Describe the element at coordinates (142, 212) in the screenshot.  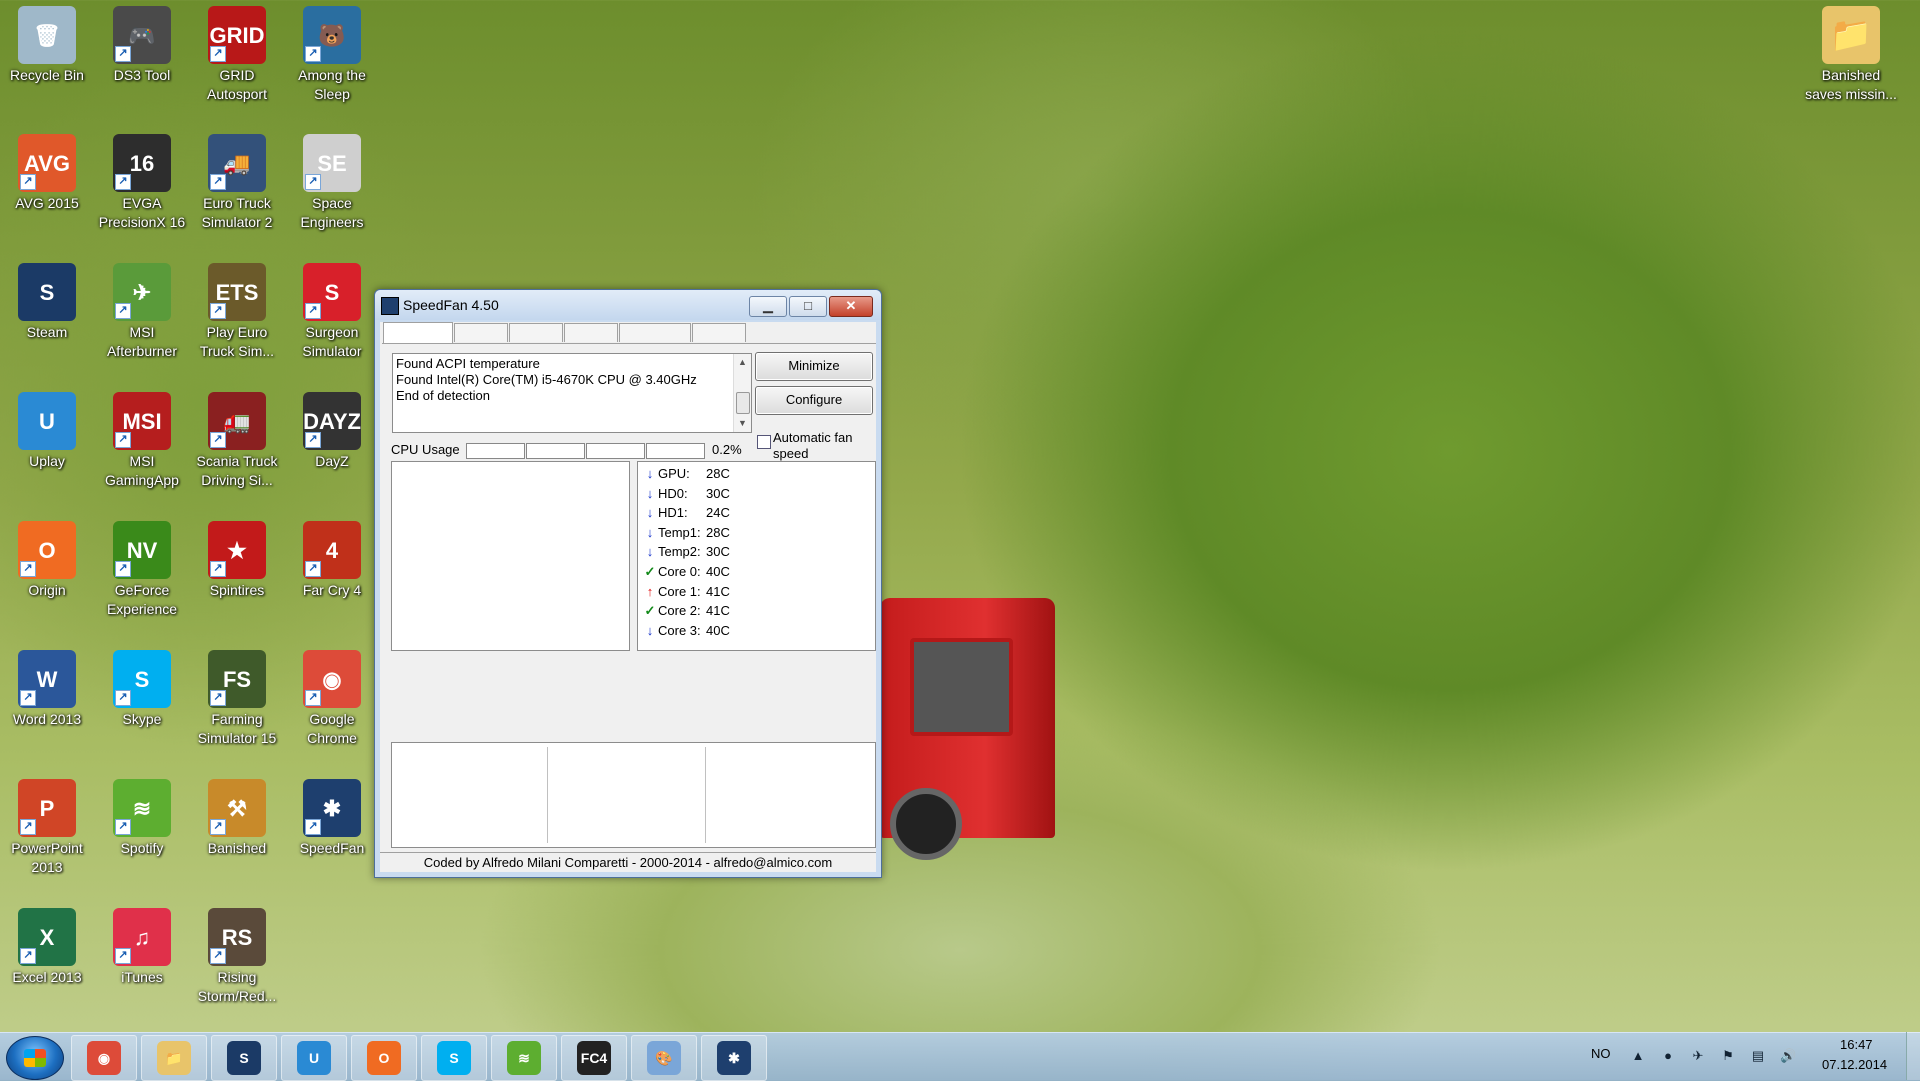
I see `desktop-icon-label: EVGA PrecisionX 16` at that location.